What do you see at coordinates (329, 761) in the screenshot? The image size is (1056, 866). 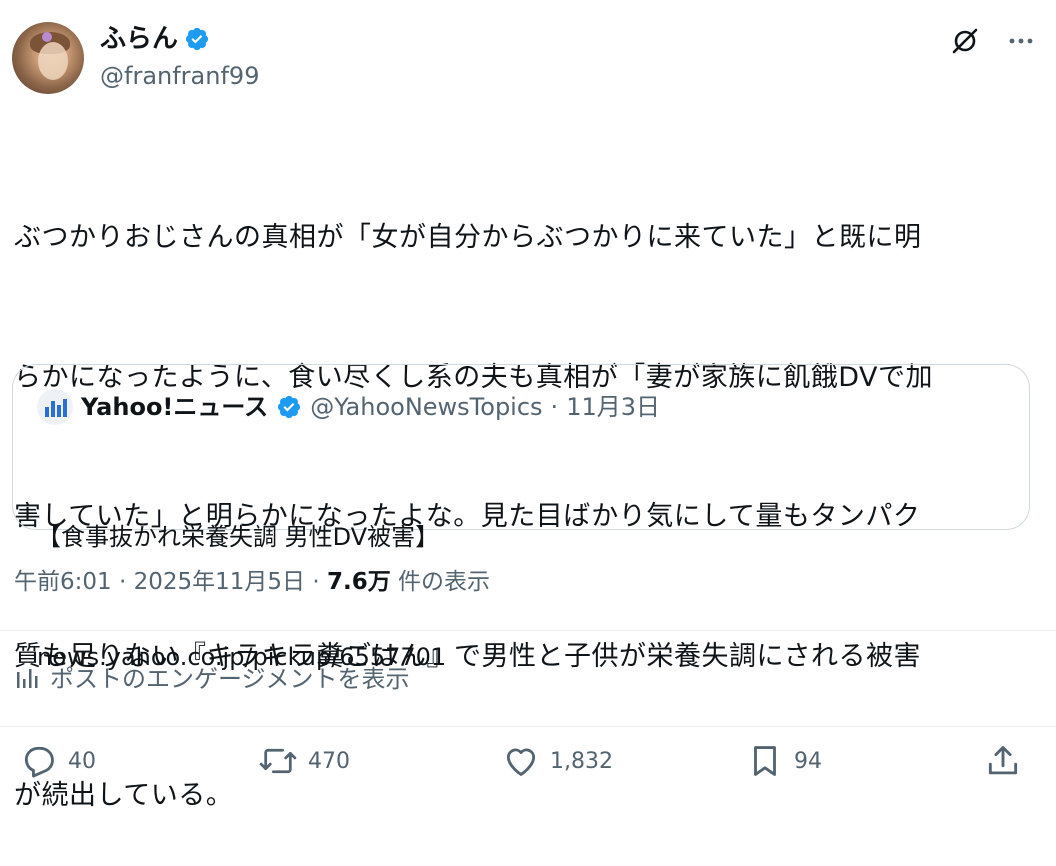 I see `repost-count: 470` at bounding box center [329, 761].